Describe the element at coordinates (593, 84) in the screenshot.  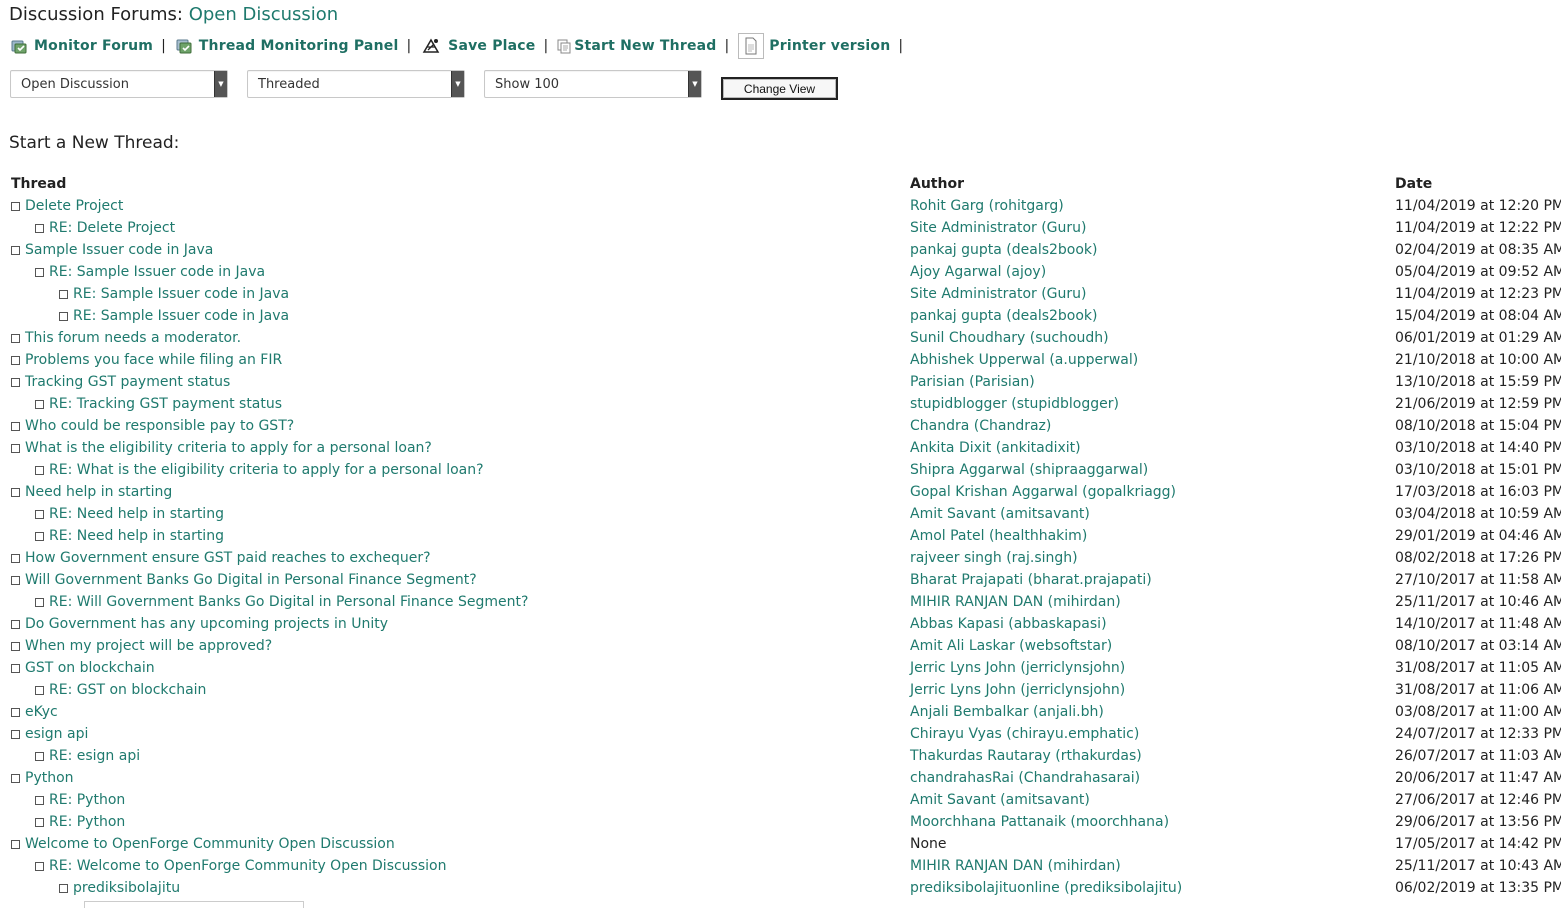
I see `page-size-select: Show 100 ▼` at that location.